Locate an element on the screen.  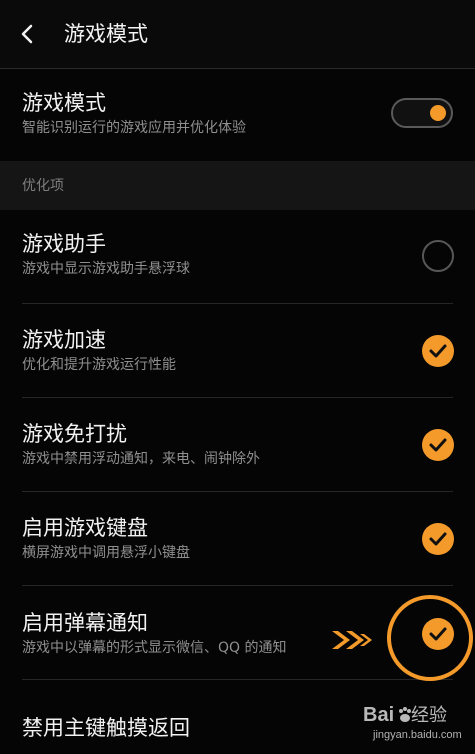
option-title: 游戏加速 is located at coordinates (64, 340).